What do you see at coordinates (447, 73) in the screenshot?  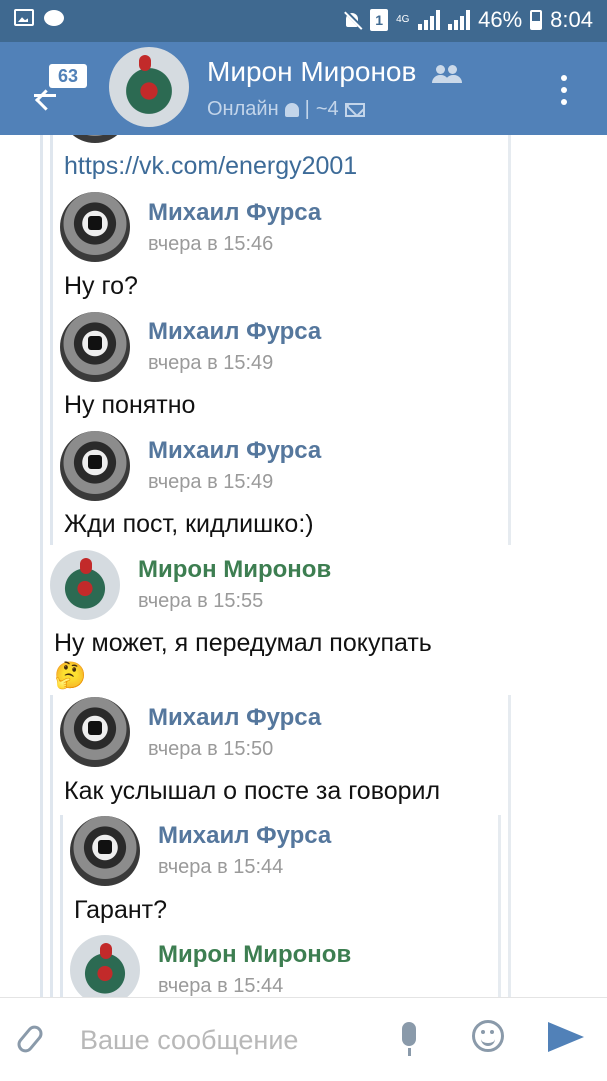 I see `friends-icon` at bounding box center [447, 73].